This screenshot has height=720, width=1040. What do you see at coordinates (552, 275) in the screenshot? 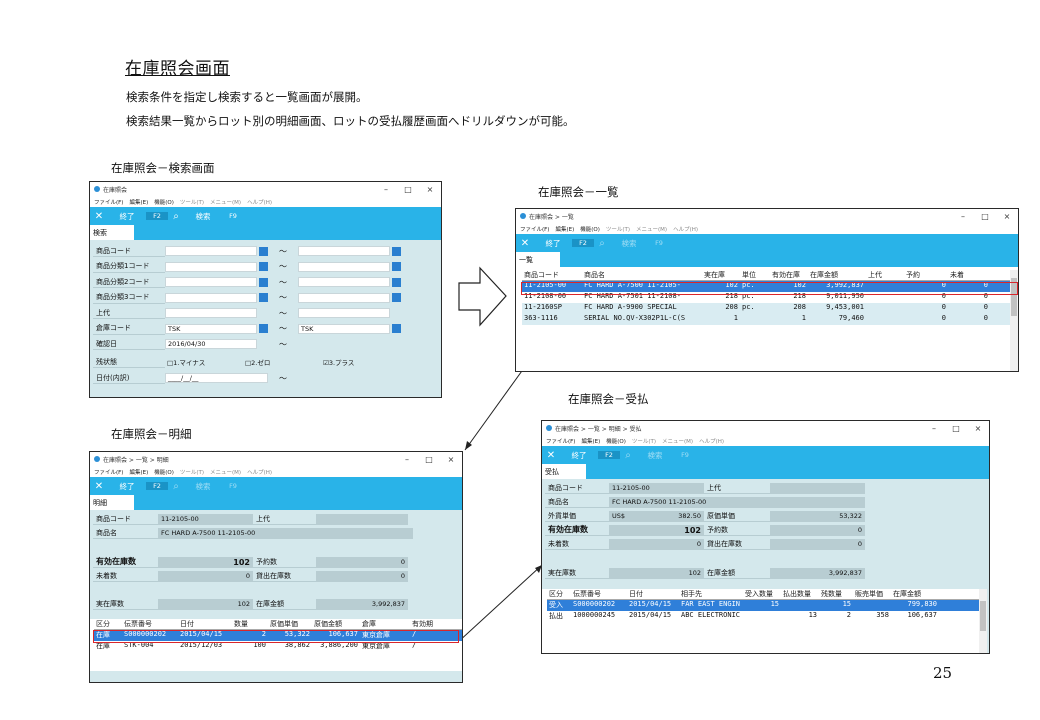
I see `column-header: 商品コード` at bounding box center [552, 275].